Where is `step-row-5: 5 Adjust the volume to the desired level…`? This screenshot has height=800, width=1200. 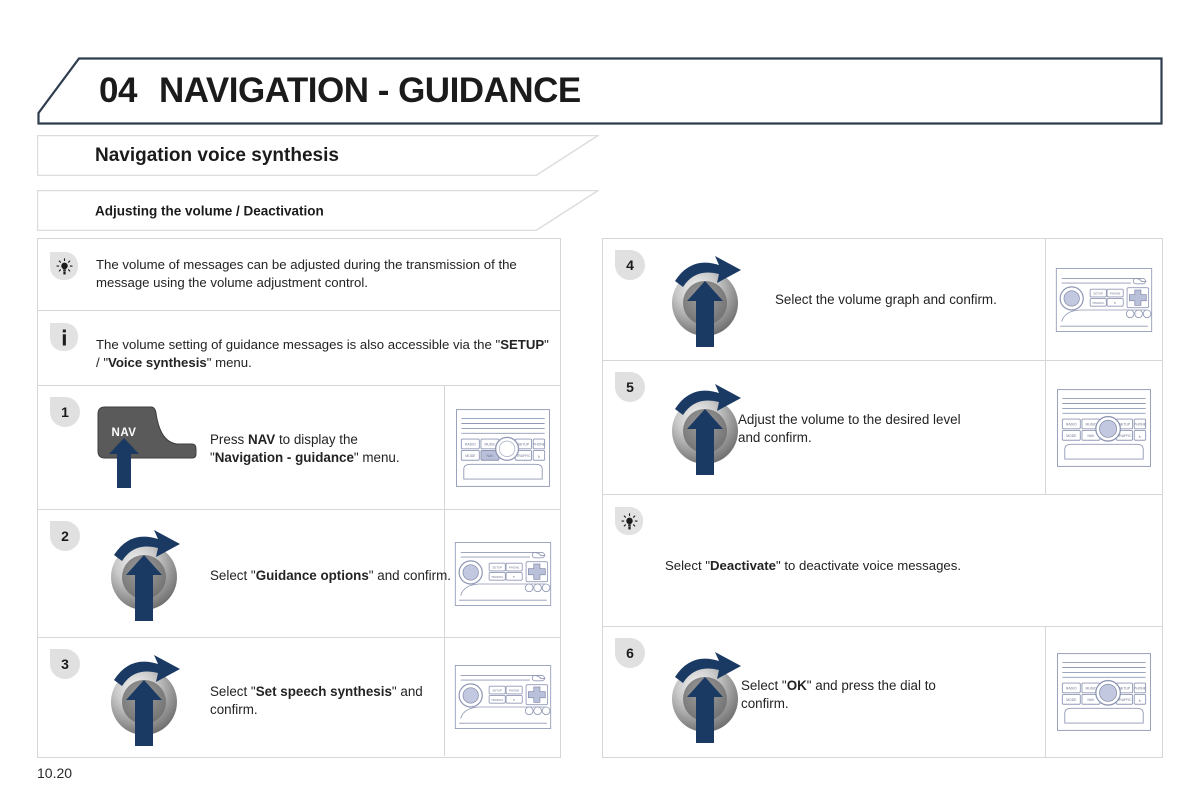 step-row-5: 5 Adjust the volume to the desired level… is located at coordinates (882, 428).